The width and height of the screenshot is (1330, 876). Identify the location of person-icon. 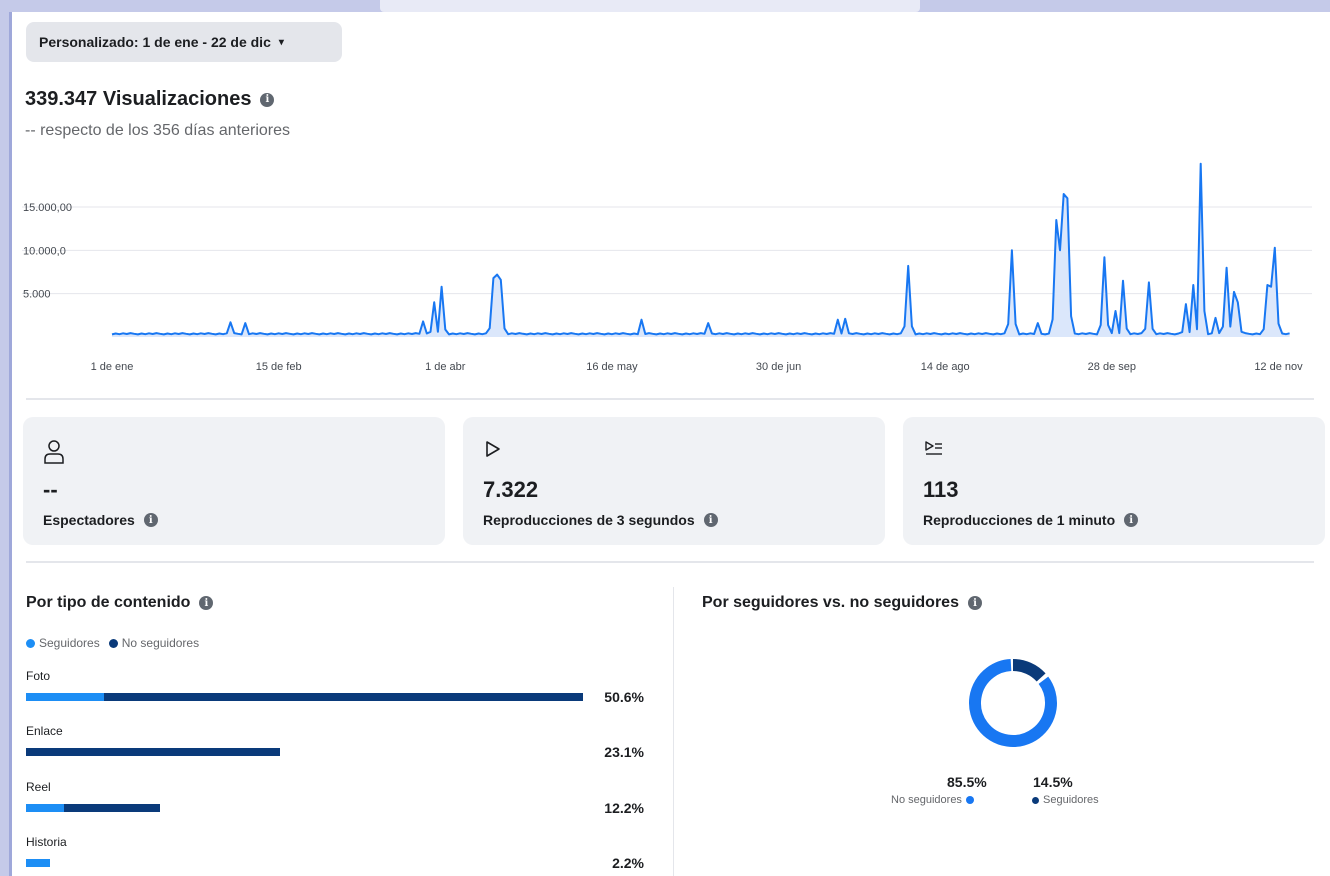
(54, 452).